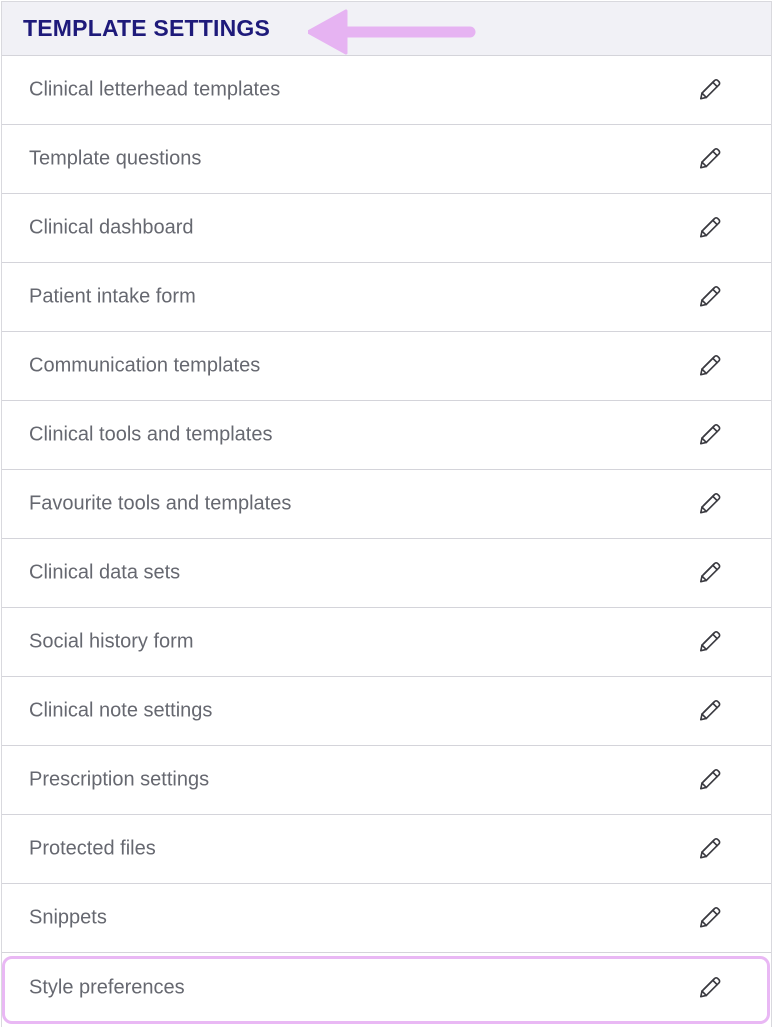 Image resolution: width=774 pixels, height=1028 pixels. Describe the element at coordinates (386, 918) in the screenshot. I see `settings-row-snippets: Snippets` at that location.